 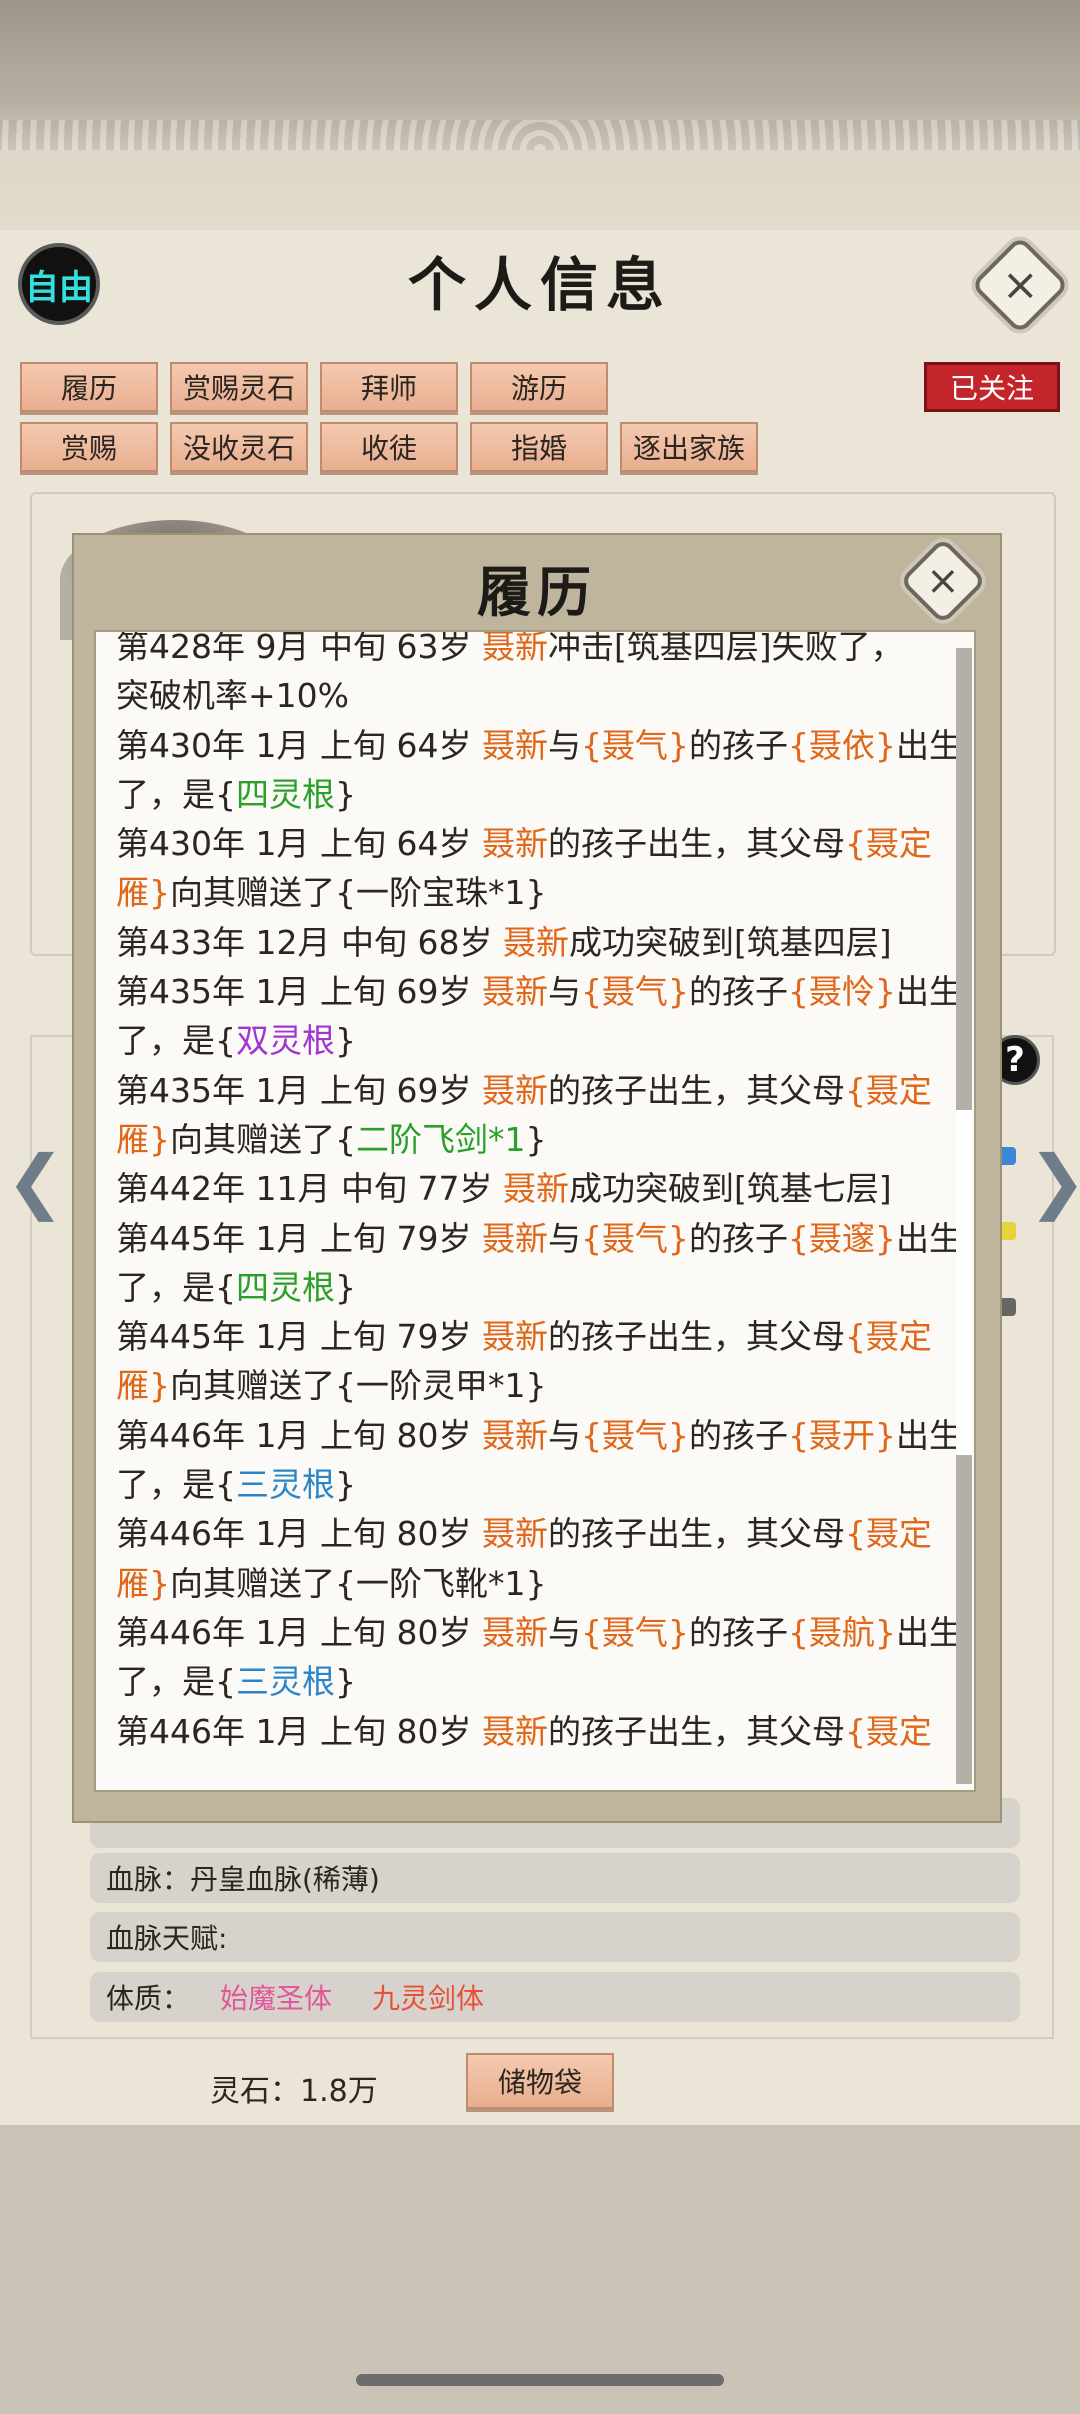 What do you see at coordinates (243, 1879) in the screenshot?
I see `bloodline-text: 血脉：丹皇血脉(稀薄)` at bounding box center [243, 1879].